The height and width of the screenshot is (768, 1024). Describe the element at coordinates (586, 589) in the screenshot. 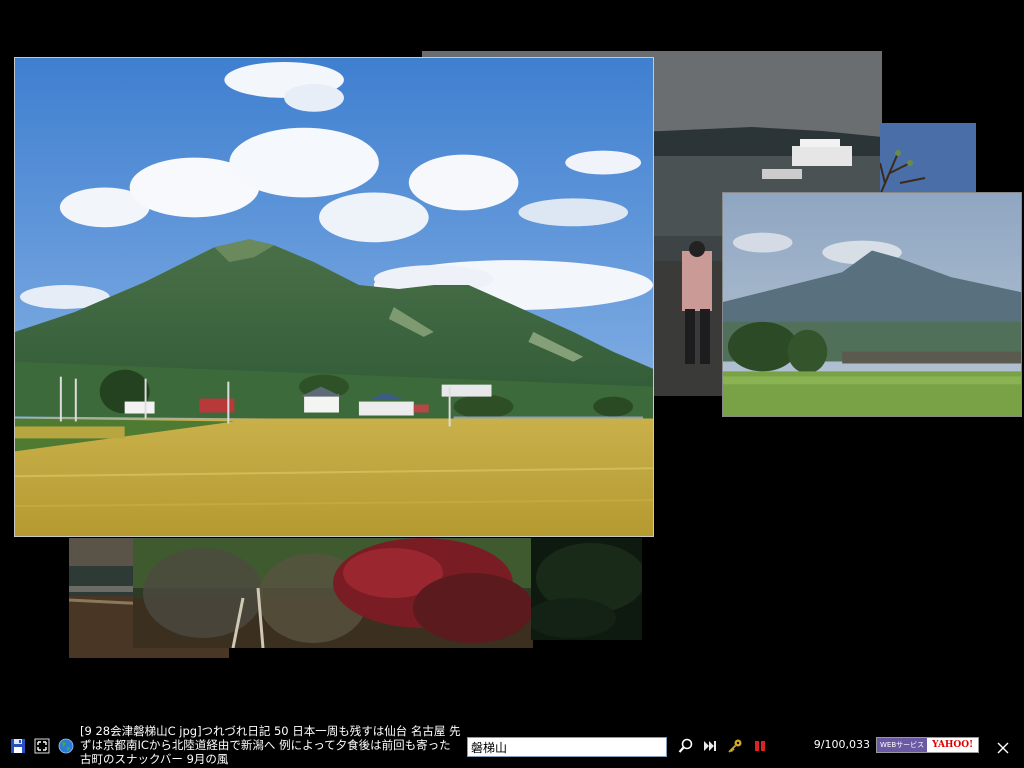

I see `photo-dark-green-edge` at that location.